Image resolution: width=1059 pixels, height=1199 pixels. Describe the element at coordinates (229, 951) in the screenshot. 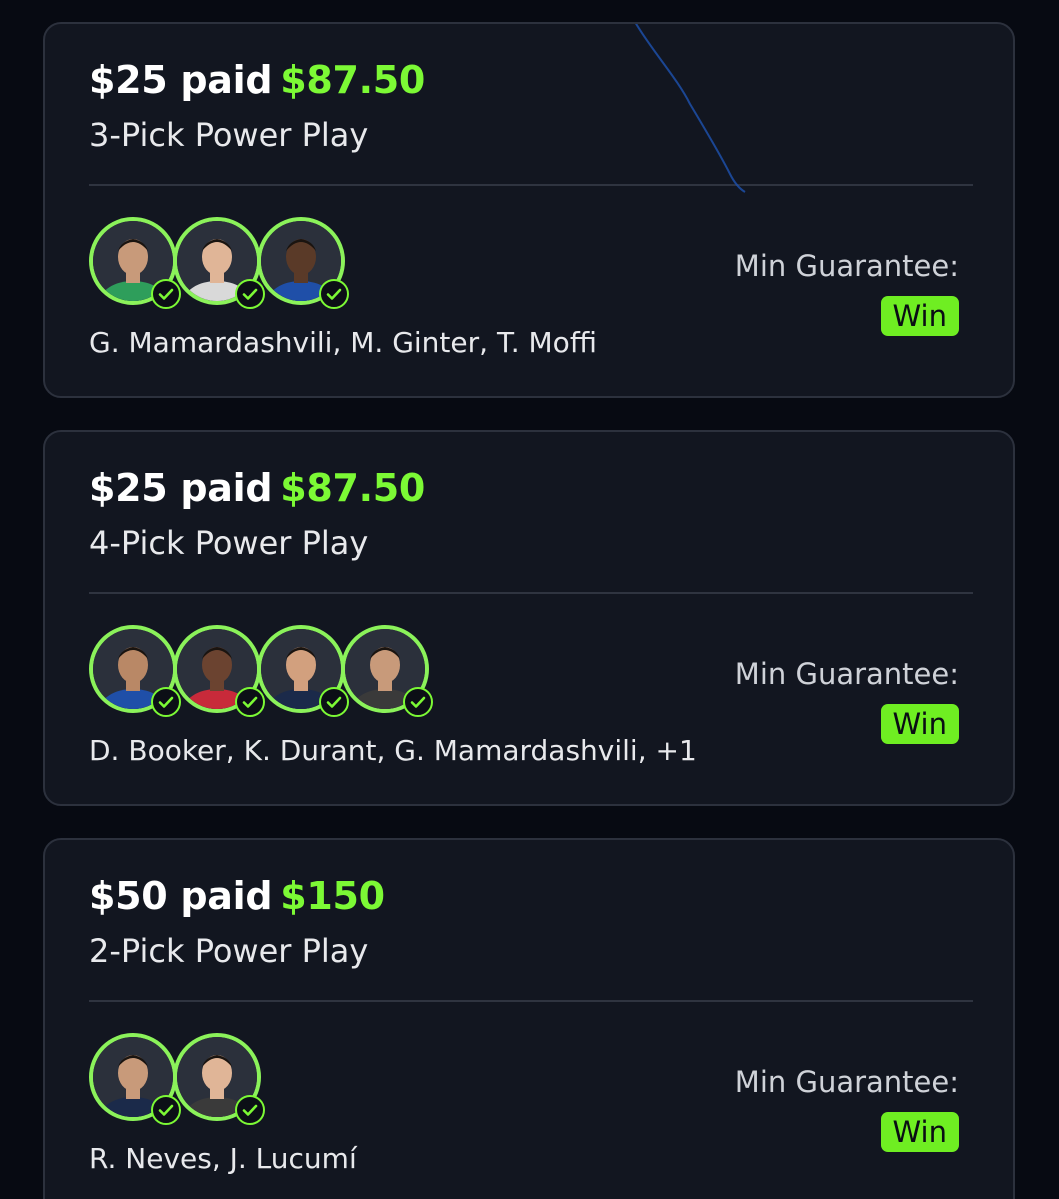

I see `play-type: 2-Pick Power Play` at that location.